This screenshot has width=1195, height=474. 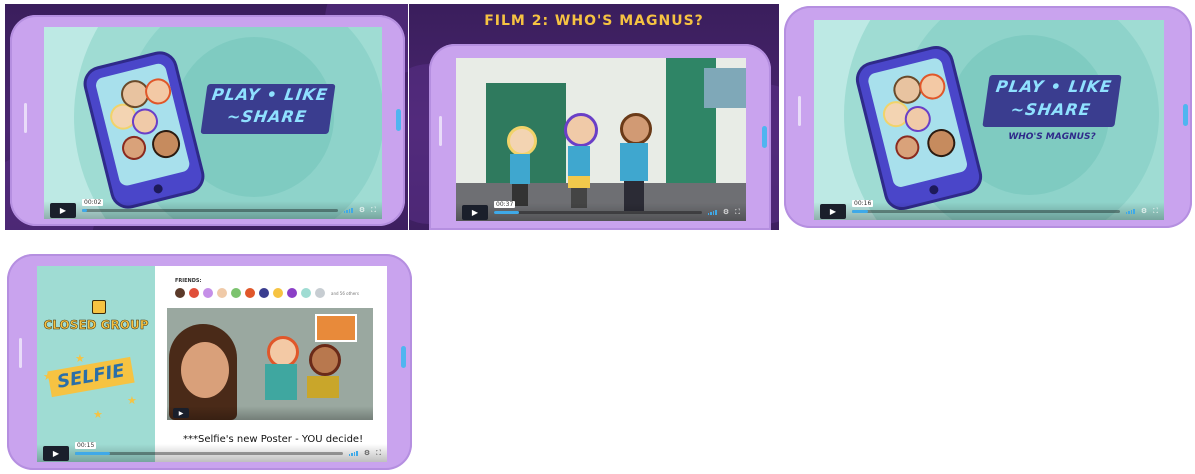 I want to click on progress-bar: 00:37, so click(x=598, y=207).